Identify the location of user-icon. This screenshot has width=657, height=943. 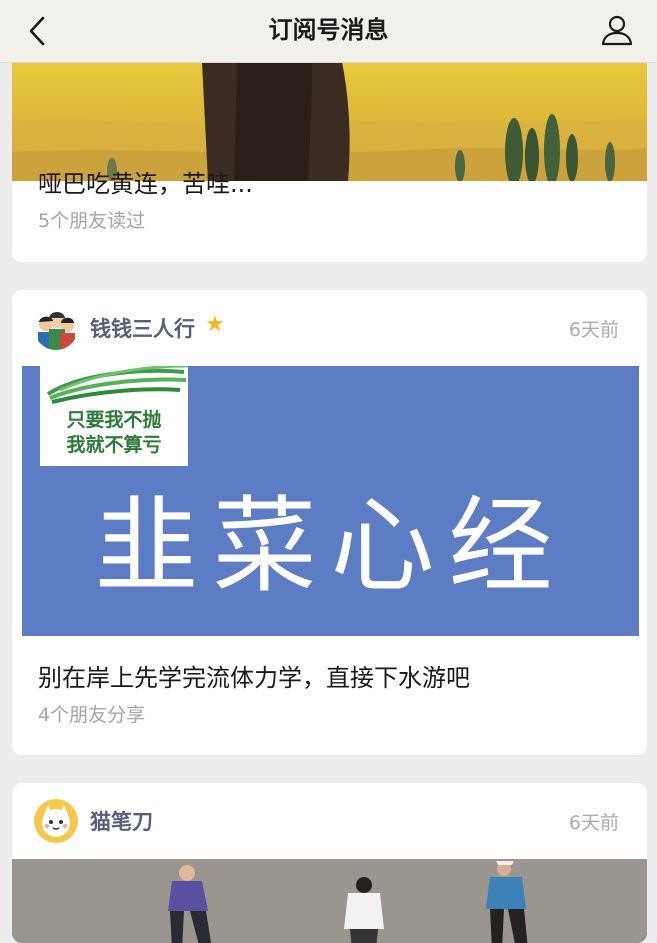
(617, 30).